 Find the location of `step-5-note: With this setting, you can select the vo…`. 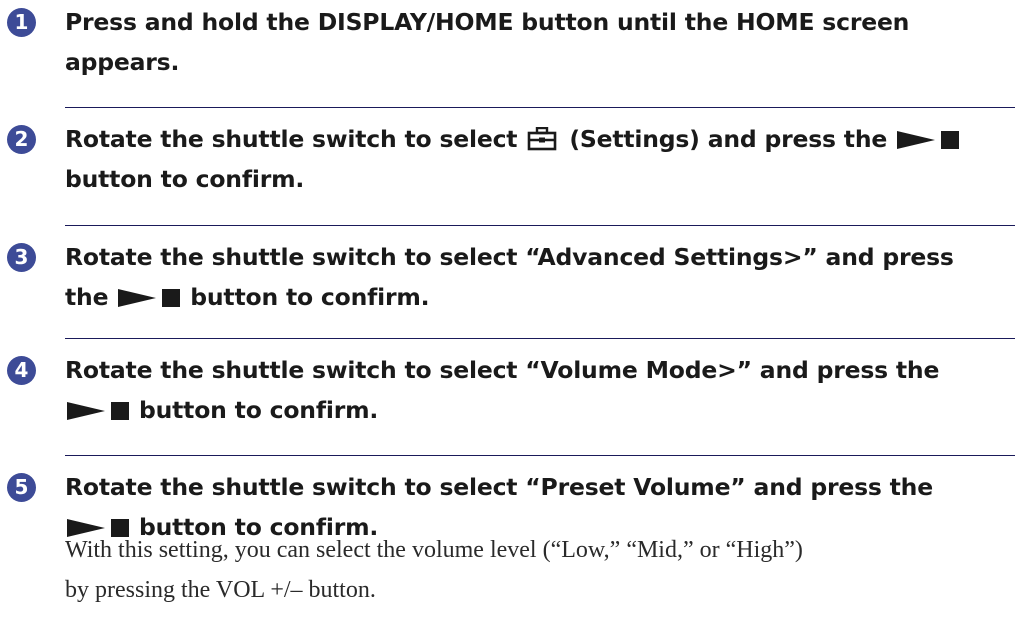

step-5-note: With this setting, you can select the vo… is located at coordinates (537, 570).